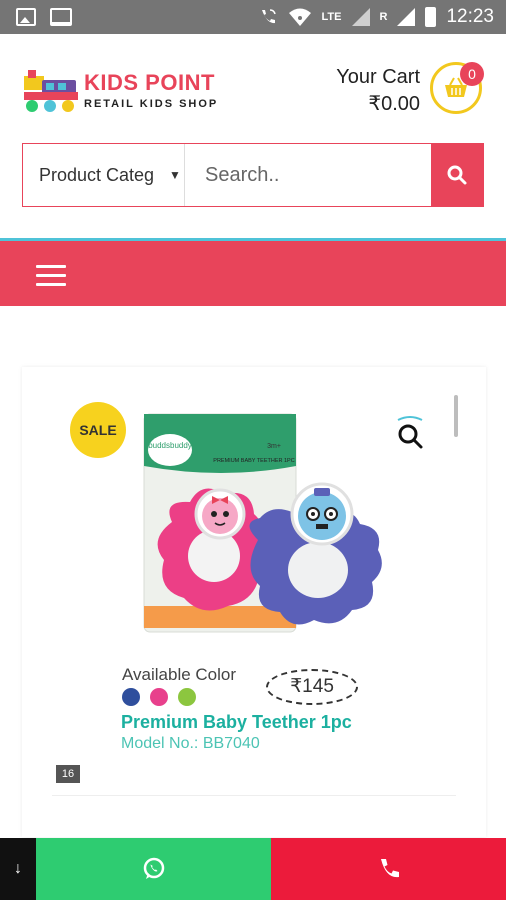 Image resolution: width=506 pixels, height=900 pixels. Describe the element at coordinates (51, 91) in the screenshot. I see `train-icon` at that location.